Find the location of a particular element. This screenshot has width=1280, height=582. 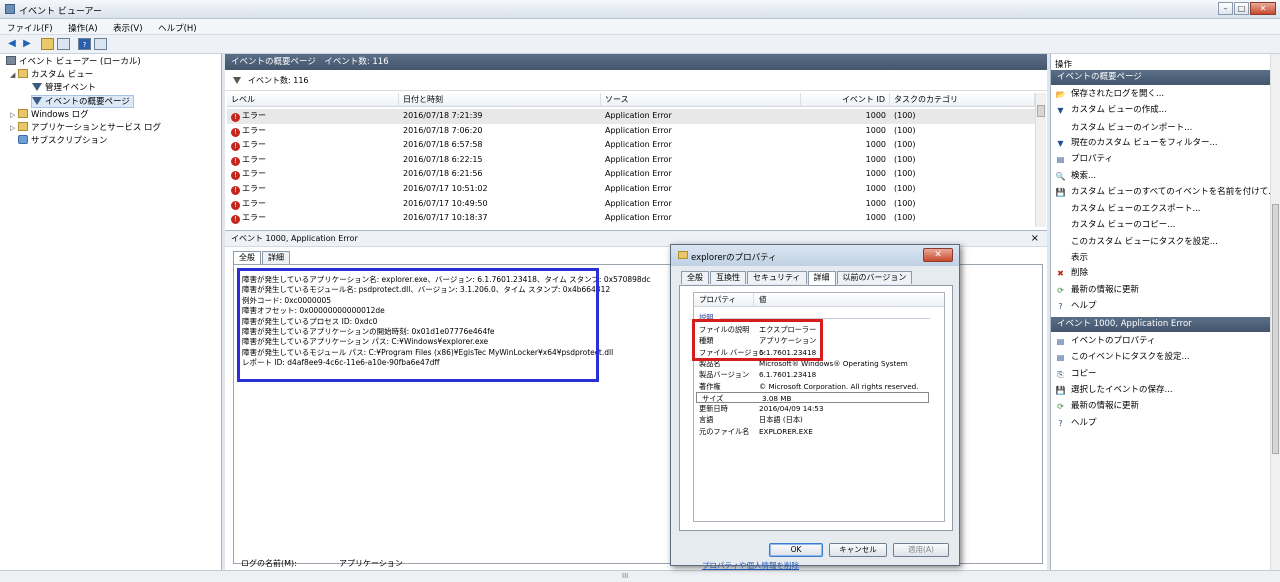

remove-properties-link: プロパティや個人情報を削除 is located at coordinates (750, 565).